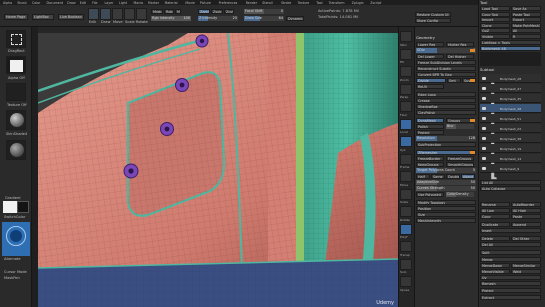 The image size is (545, 307). Describe the element at coordinates (430, 86) in the screenshot. I see `reuv-button: ReUV` at that location.